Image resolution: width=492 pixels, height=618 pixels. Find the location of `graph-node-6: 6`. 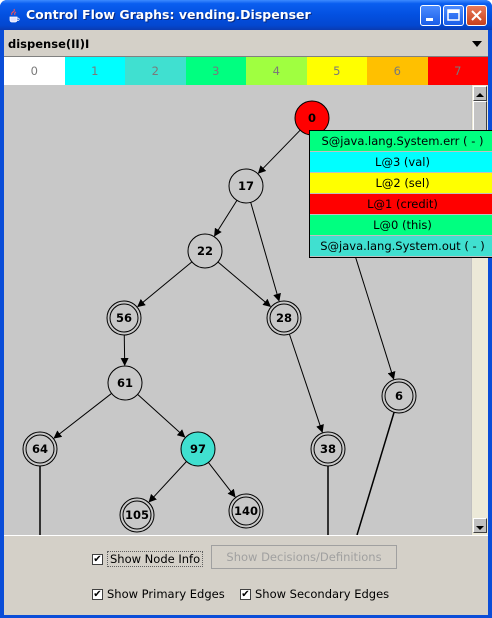

graph-node-6: 6 is located at coordinates (399, 396).